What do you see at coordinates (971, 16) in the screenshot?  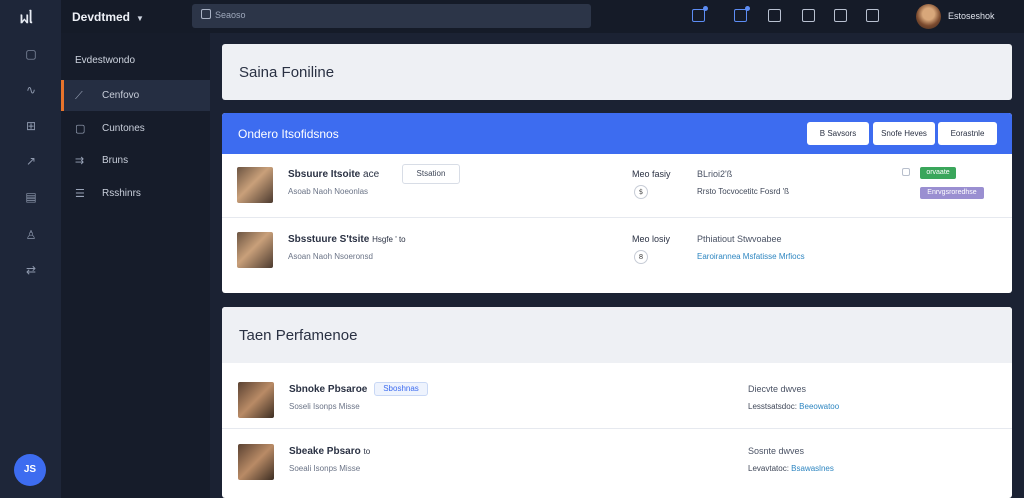 I see `user-name: Estoseshok` at bounding box center [971, 16].